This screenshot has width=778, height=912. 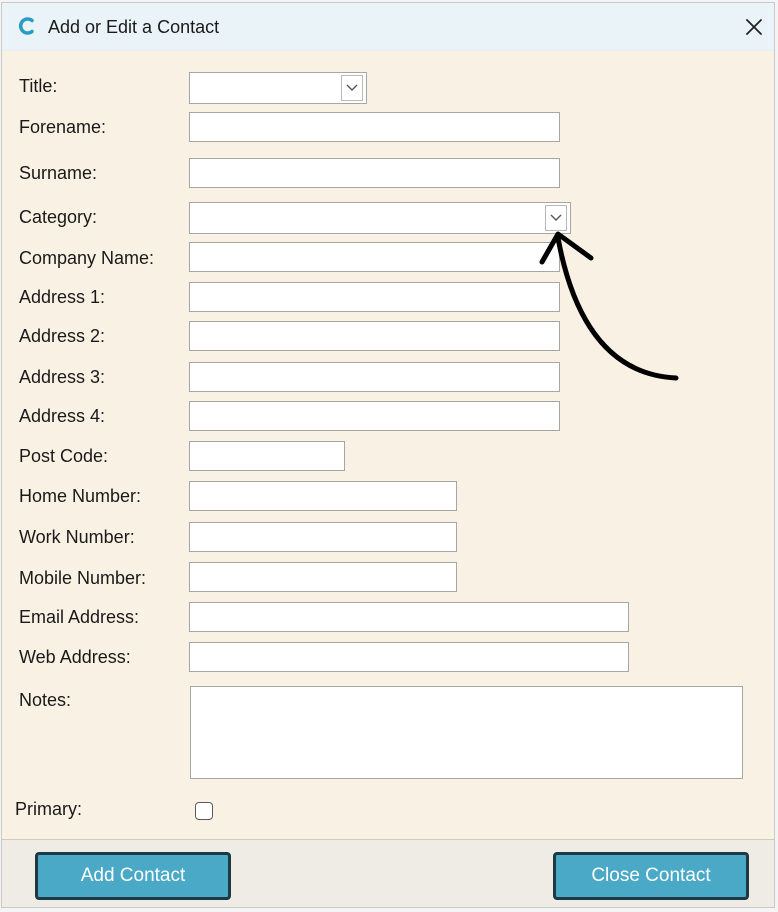 I want to click on web-address-field, so click(x=409, y=657).